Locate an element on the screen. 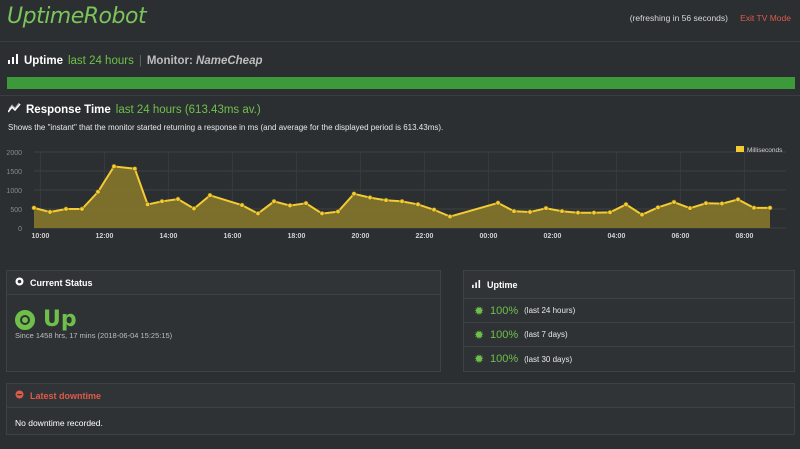 This screenshot has width=800, height=449. x-tick-label: 16:00 is located at coordinates (232, 236).